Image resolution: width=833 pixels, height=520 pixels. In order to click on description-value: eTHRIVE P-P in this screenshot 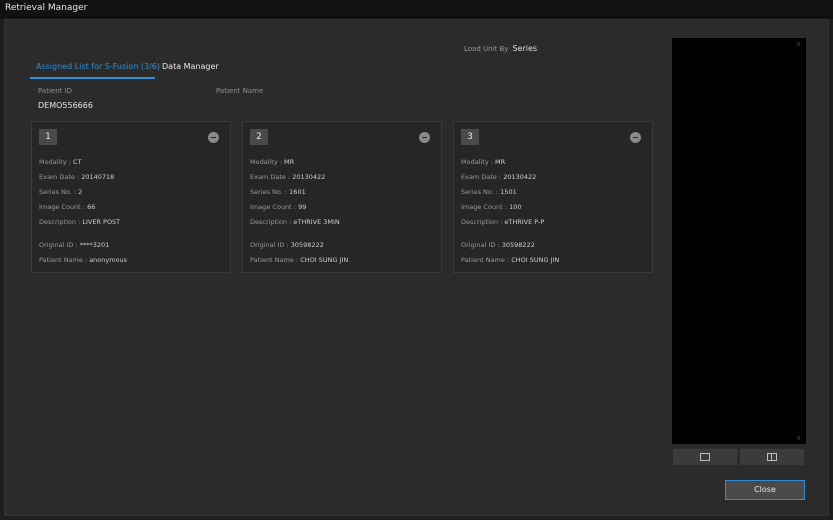, I will do `click(524, 222)`.